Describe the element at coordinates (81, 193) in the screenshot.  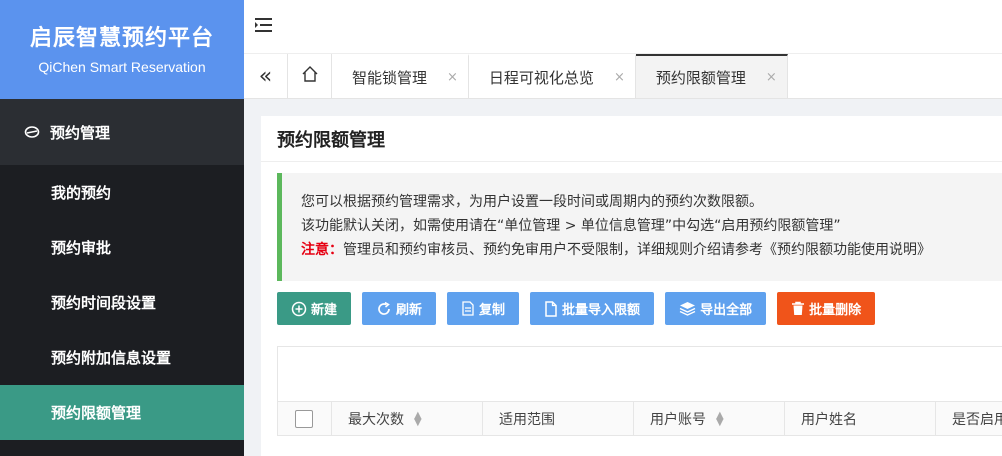
I see `sidebar-item-label: 我的预约` at that location.